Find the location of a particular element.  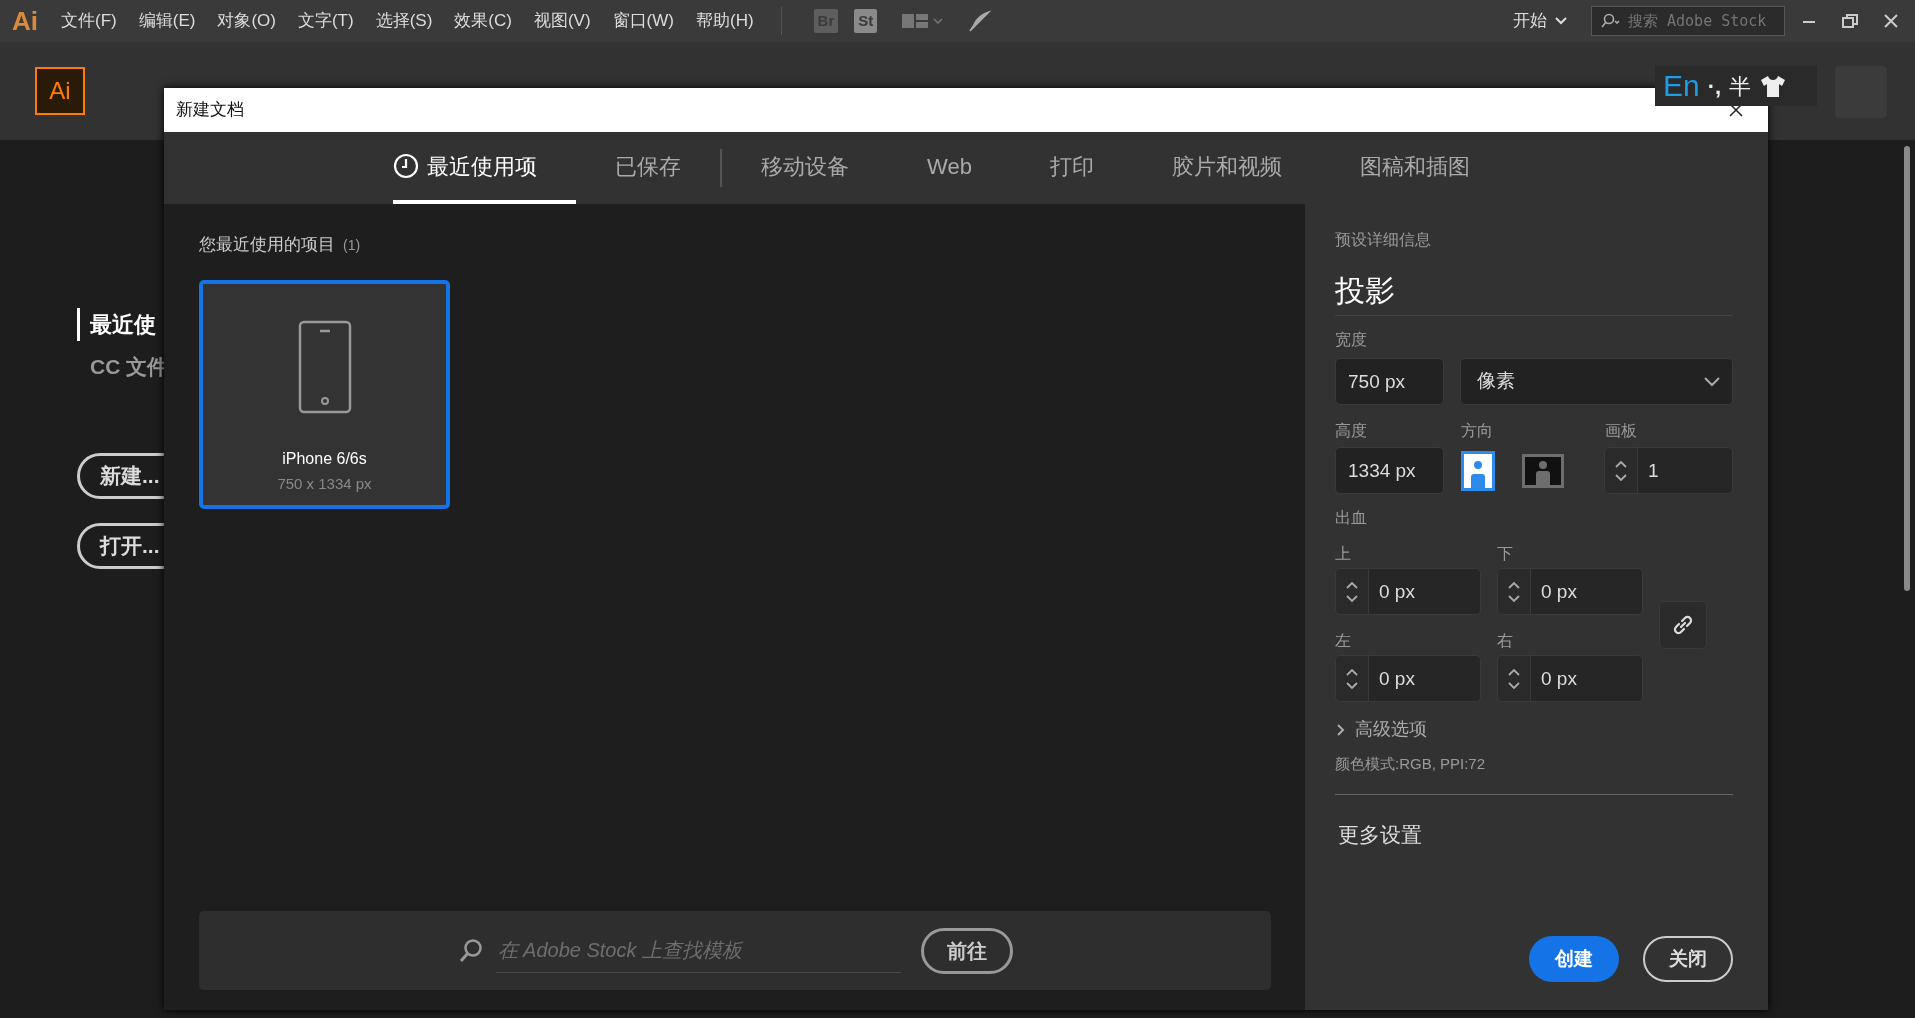

artboard-count-field: 1 is located at coordinates (1685, 470).